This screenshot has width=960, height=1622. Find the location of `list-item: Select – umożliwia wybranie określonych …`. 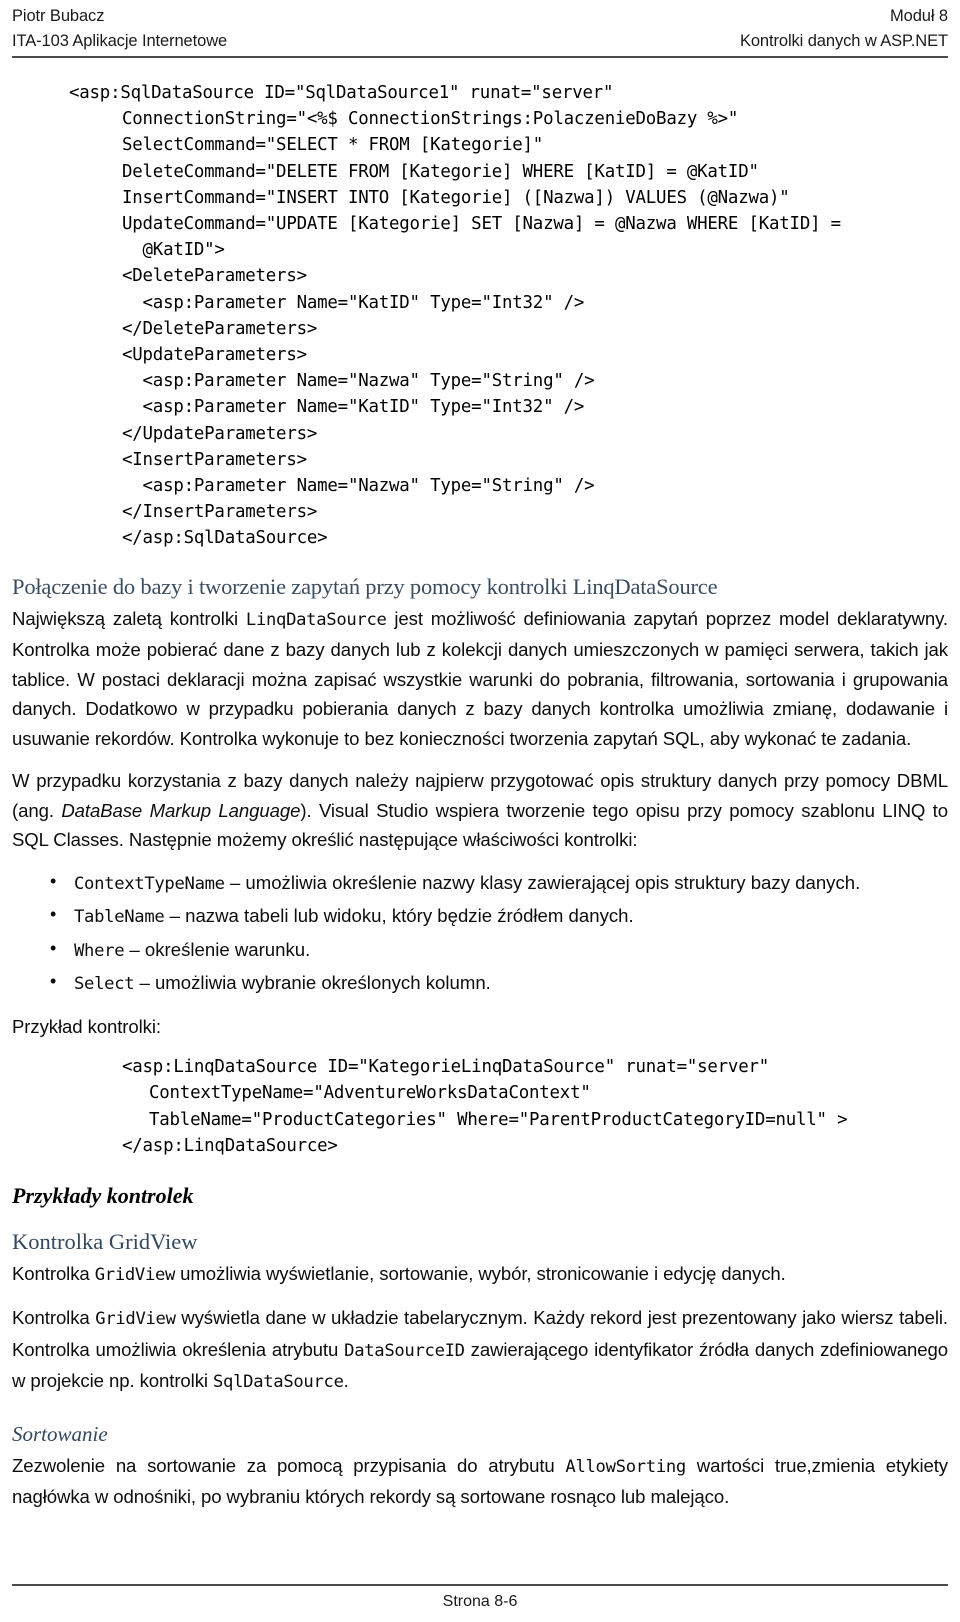

list-item: Select – umożliwia wybranie określonych … is located at coordinates (499, 983).